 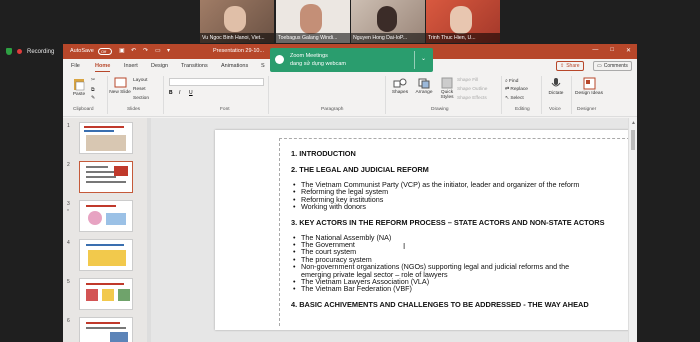 What do you see at coordinates (79, 94) in the screenshot?
I see `paste-label: Paste` at bounding box center [79, 94].